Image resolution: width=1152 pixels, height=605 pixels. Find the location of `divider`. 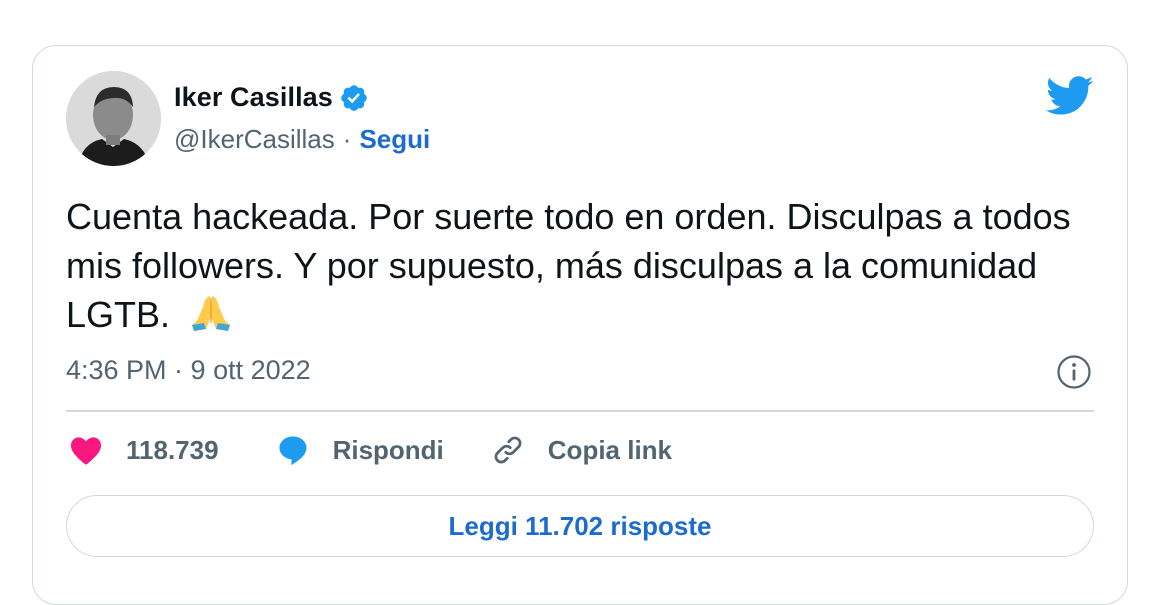

divider is located at coordinates (580, 411).